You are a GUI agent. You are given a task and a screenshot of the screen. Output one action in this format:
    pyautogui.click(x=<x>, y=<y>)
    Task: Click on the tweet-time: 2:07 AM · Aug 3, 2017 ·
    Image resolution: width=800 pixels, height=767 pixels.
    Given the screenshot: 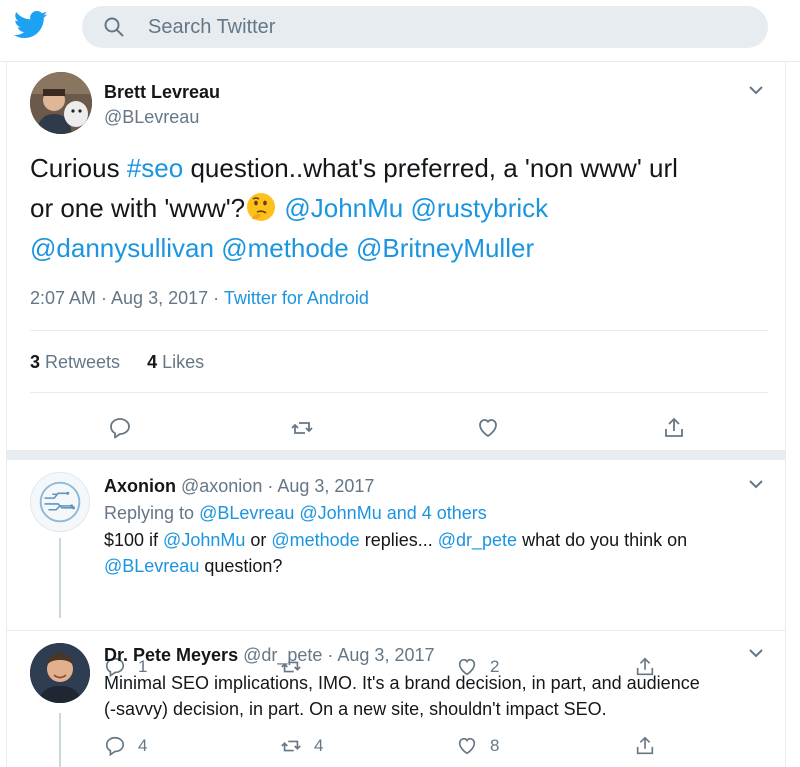 What is the action you would take?
    pyautogui.click(x=127, y=298)
    